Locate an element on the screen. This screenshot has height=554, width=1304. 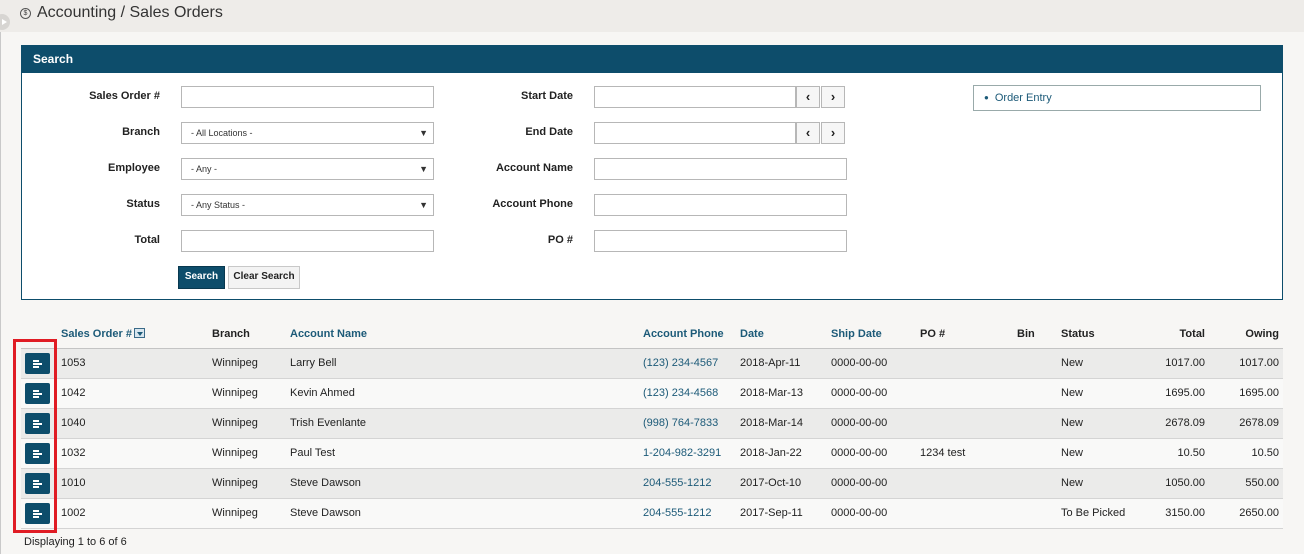
clear-search-button: Clear Search is located at coordinates (264, 277).